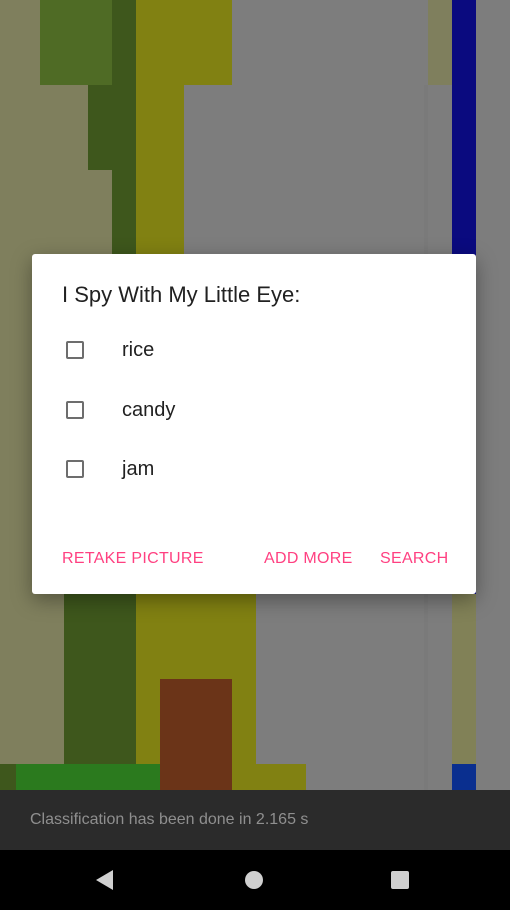 This screenshot has width=510, height=910. What do you see at coordinates (308, 559) in the screenshot?
I see `add-more-button: ADD MORE` at bounding box center [308, 559].